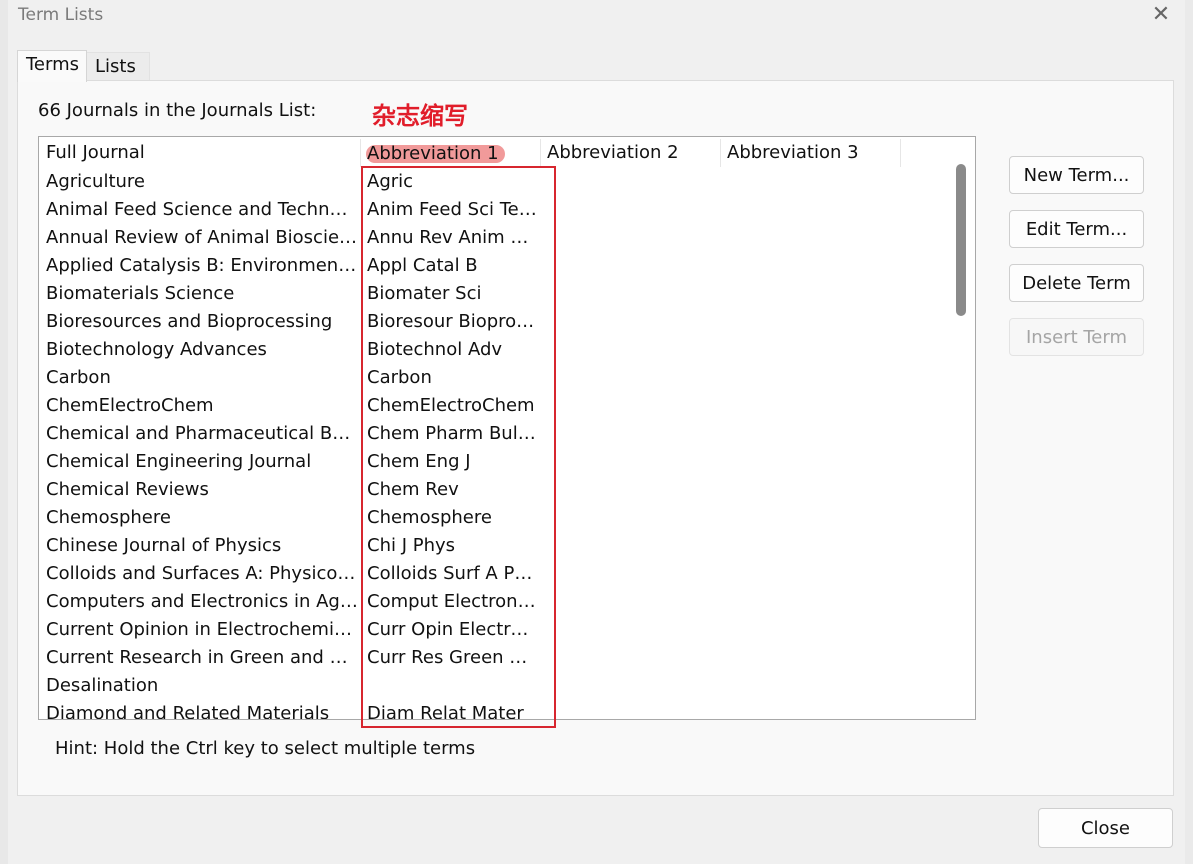 This screenshot has width=1193, height=864. I want to click on table-row: ChemElectroChem ChemElectroChem, so click(494, 406).